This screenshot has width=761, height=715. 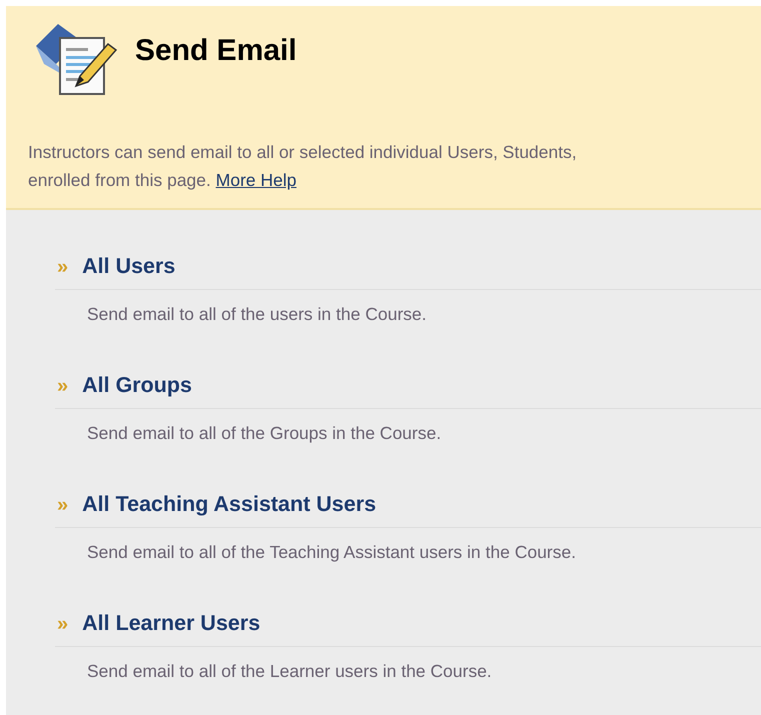 I want to click on option-description: Send email to all of the Groups in the Course., so click(x=264, y=433).